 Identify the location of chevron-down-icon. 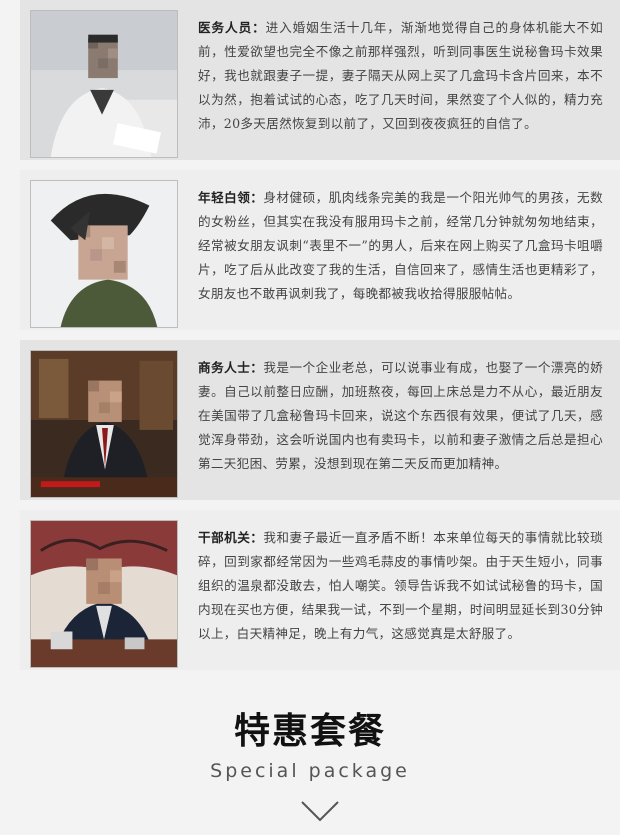
(320, 811).